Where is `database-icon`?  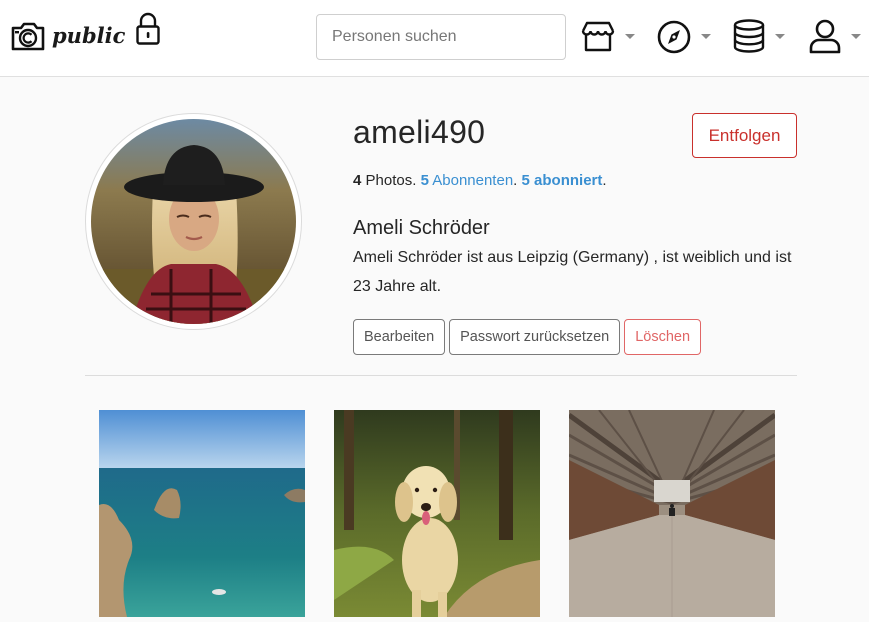
database-icon is located at coordinates (749, 36).